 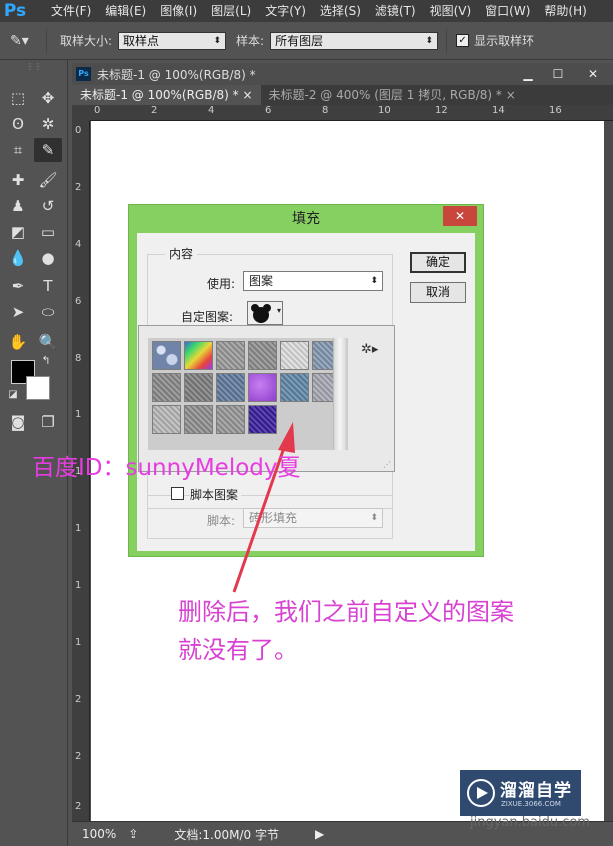 I want to click on sample-size-select: 取样点 ⬍, so click(x=172, y=40).